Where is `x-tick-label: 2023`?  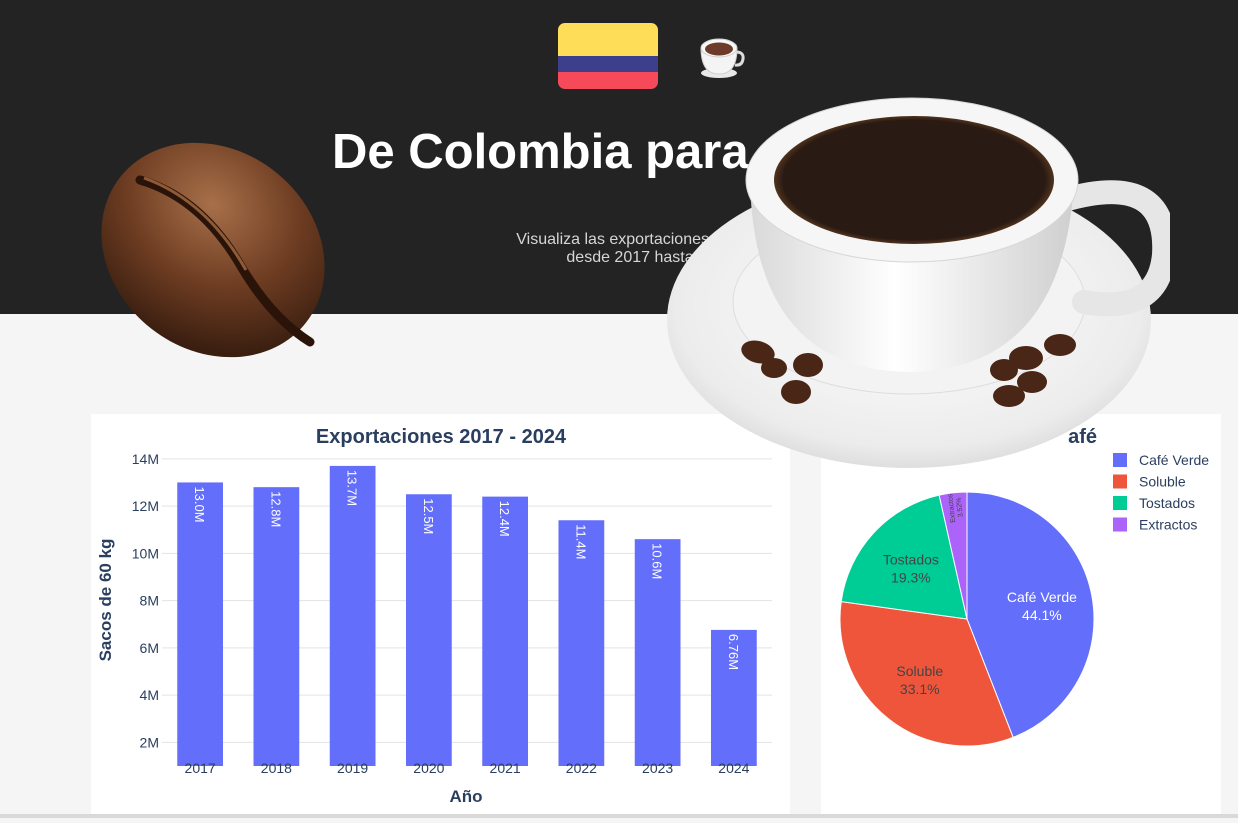 x-tick-label: 2023 is located at coordinates (657, 768).